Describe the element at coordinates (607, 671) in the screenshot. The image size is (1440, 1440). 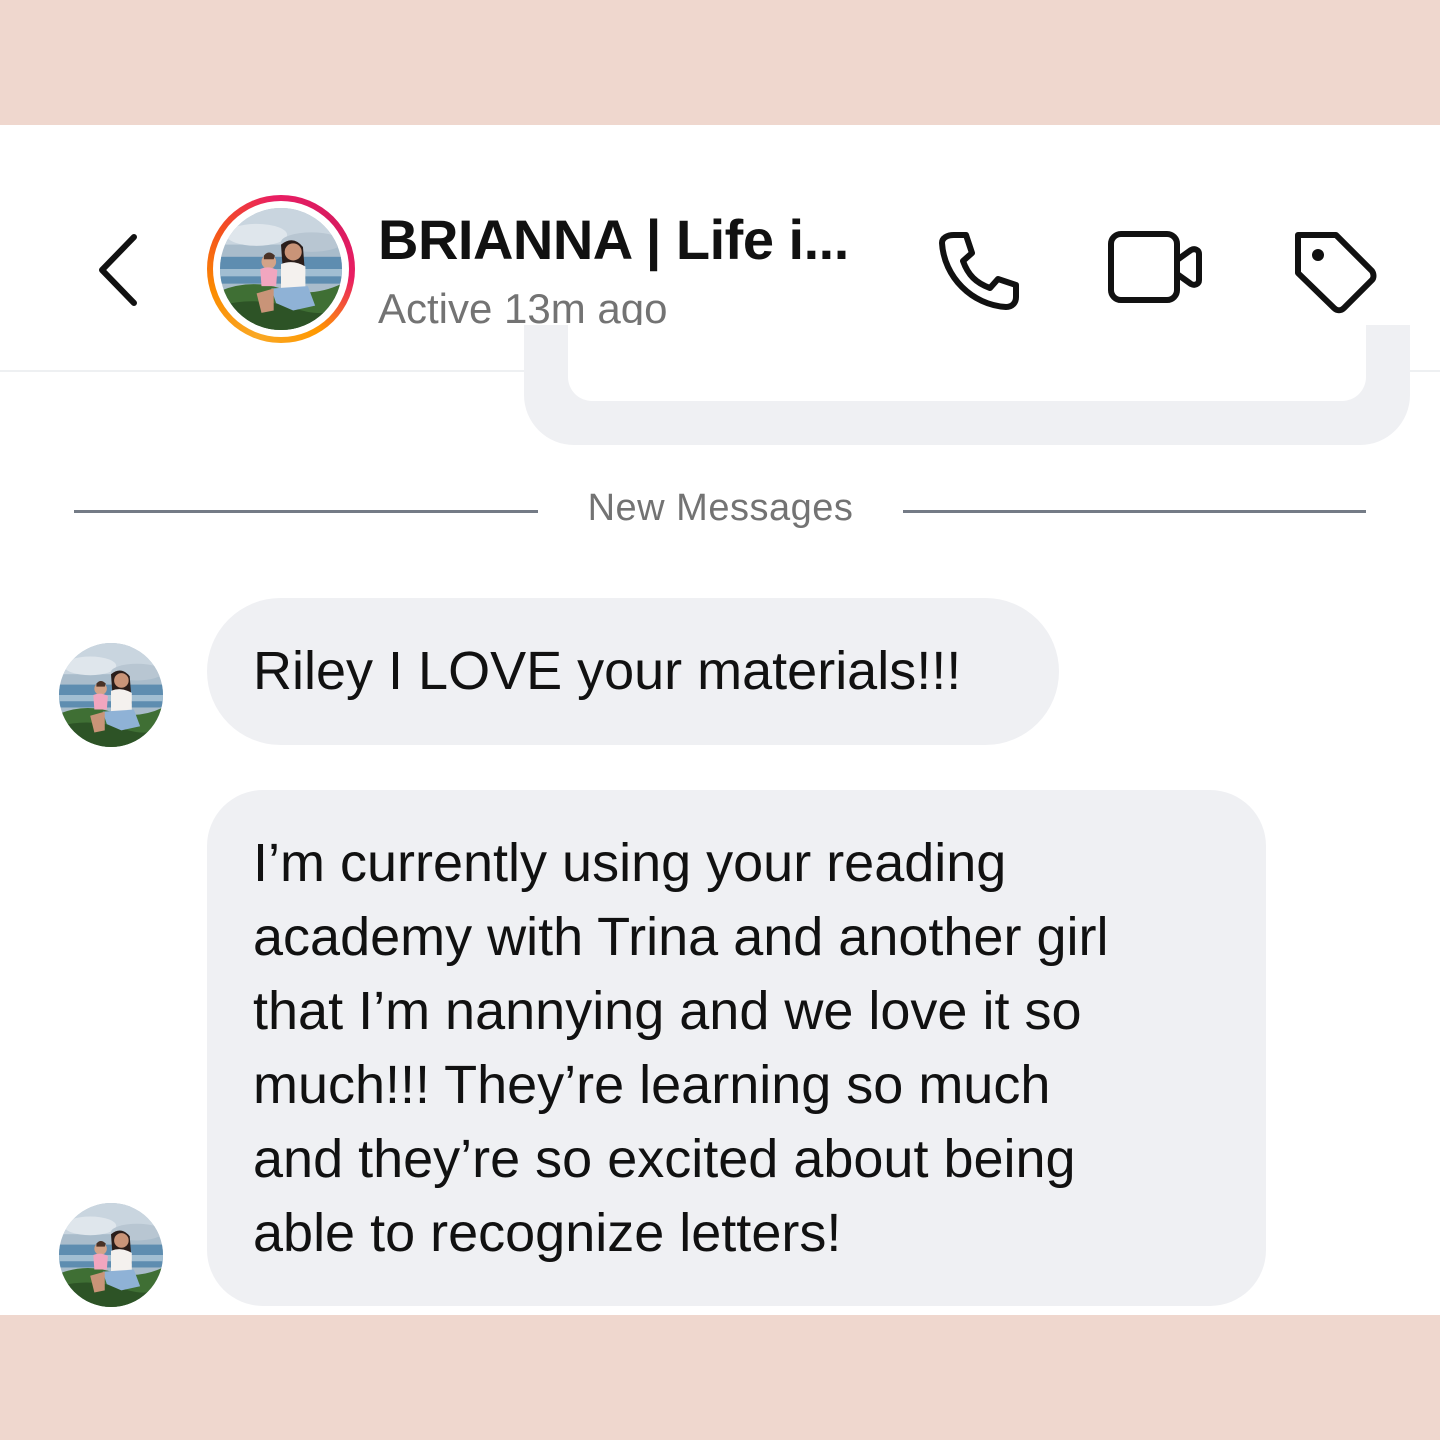
I see `message-text: Riley I LOVE your materials!!!` at that location.